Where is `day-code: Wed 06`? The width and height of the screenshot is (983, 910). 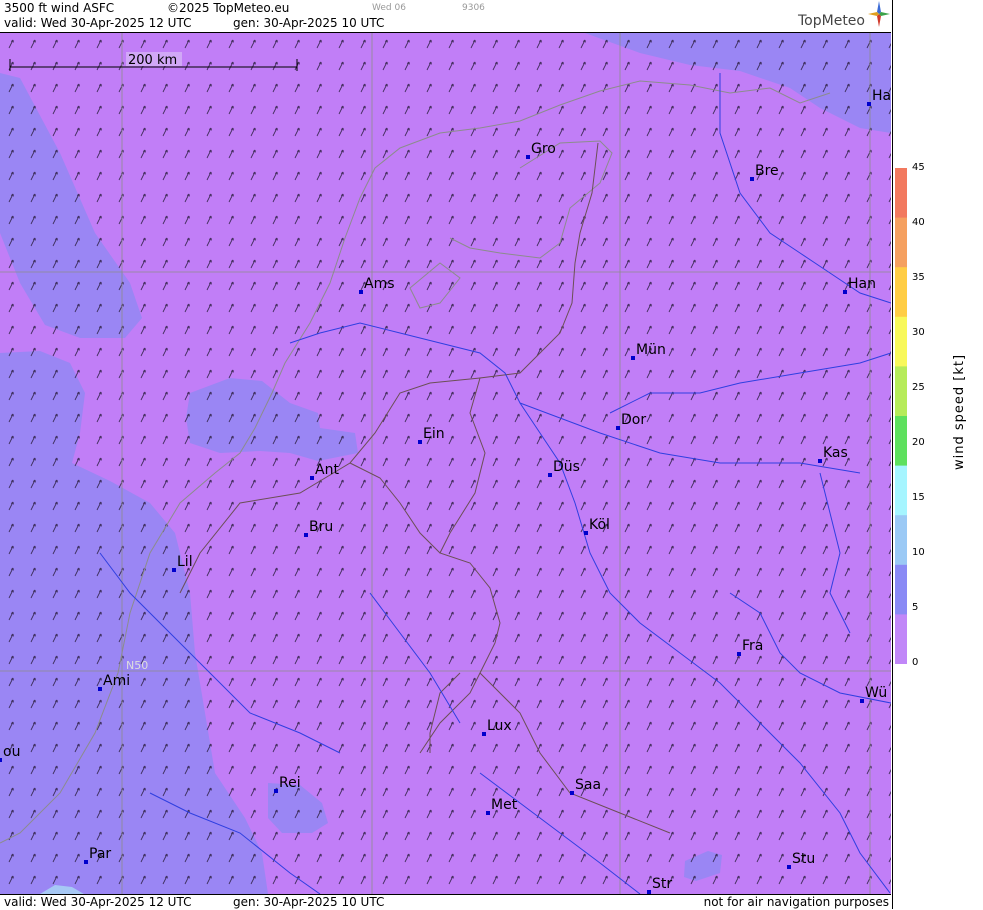 day-code: Wed 06 is located at coordinates (389, 8).